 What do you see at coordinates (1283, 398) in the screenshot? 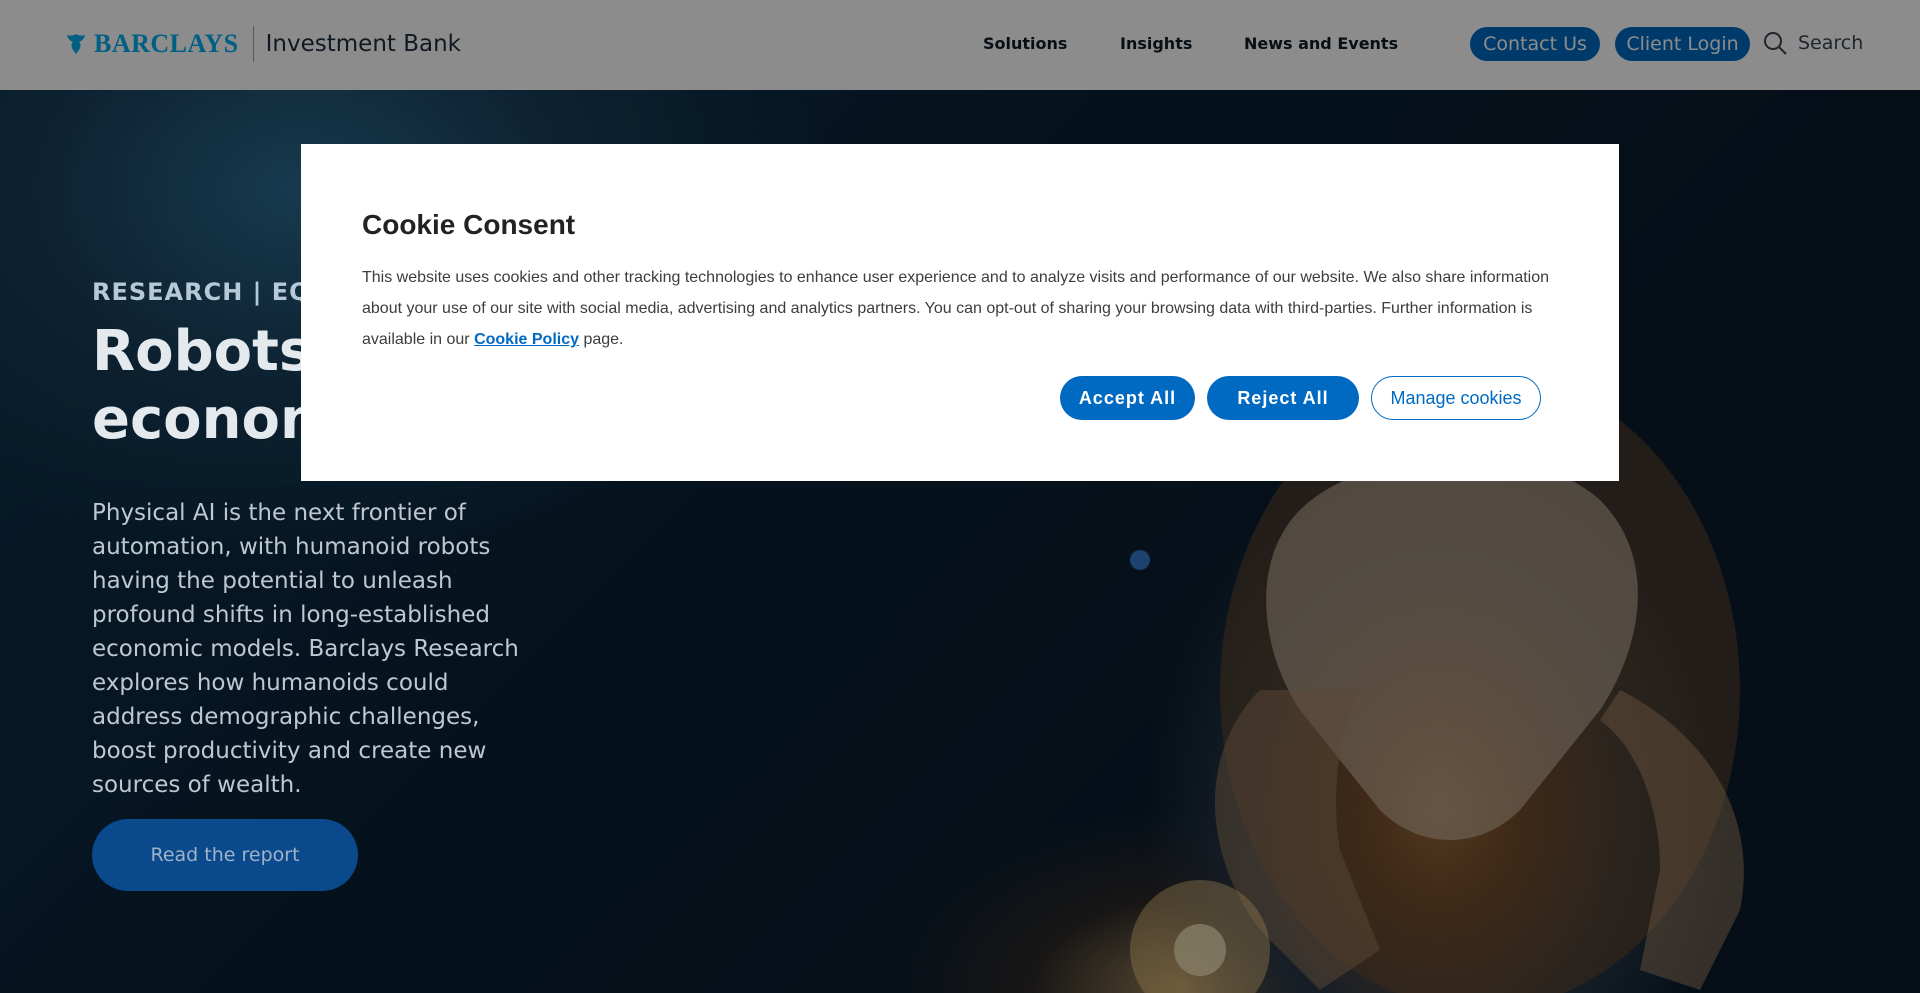
I see `reject-all-button: Reject All` at bounding box center [1283, 398].